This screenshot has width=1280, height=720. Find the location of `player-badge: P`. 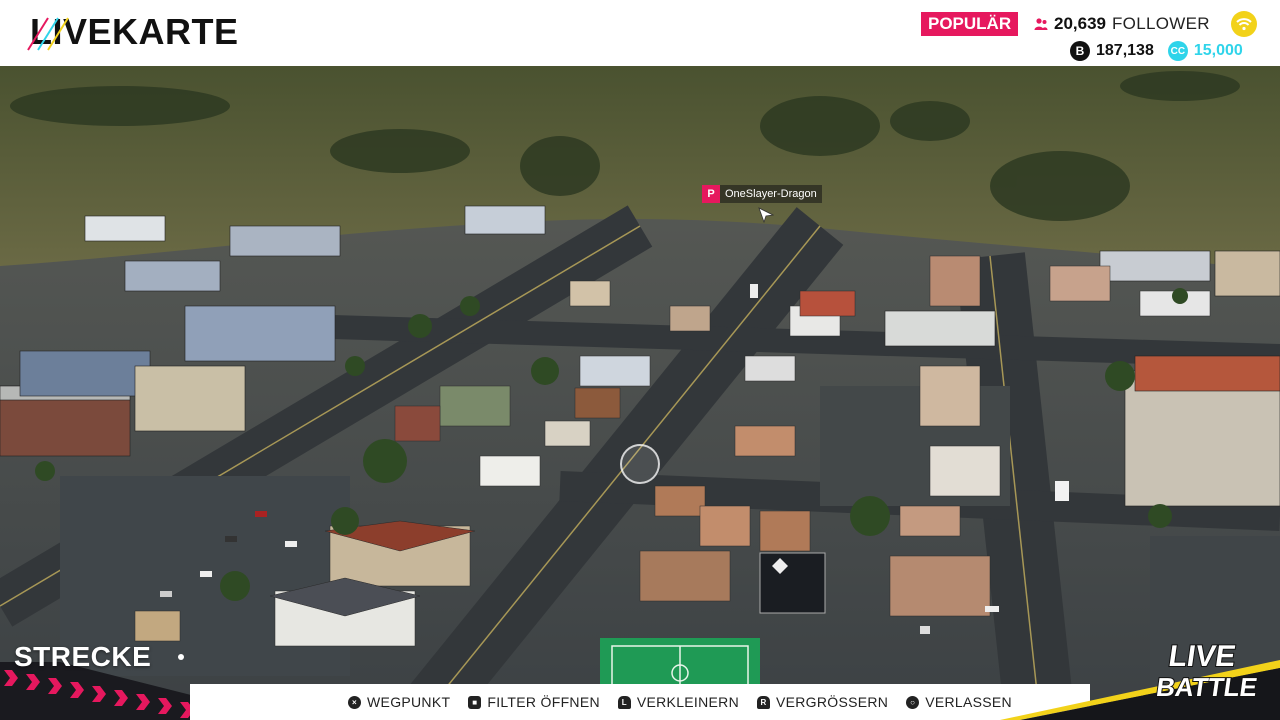

player-badge: P is located at coordinates (711, 194).